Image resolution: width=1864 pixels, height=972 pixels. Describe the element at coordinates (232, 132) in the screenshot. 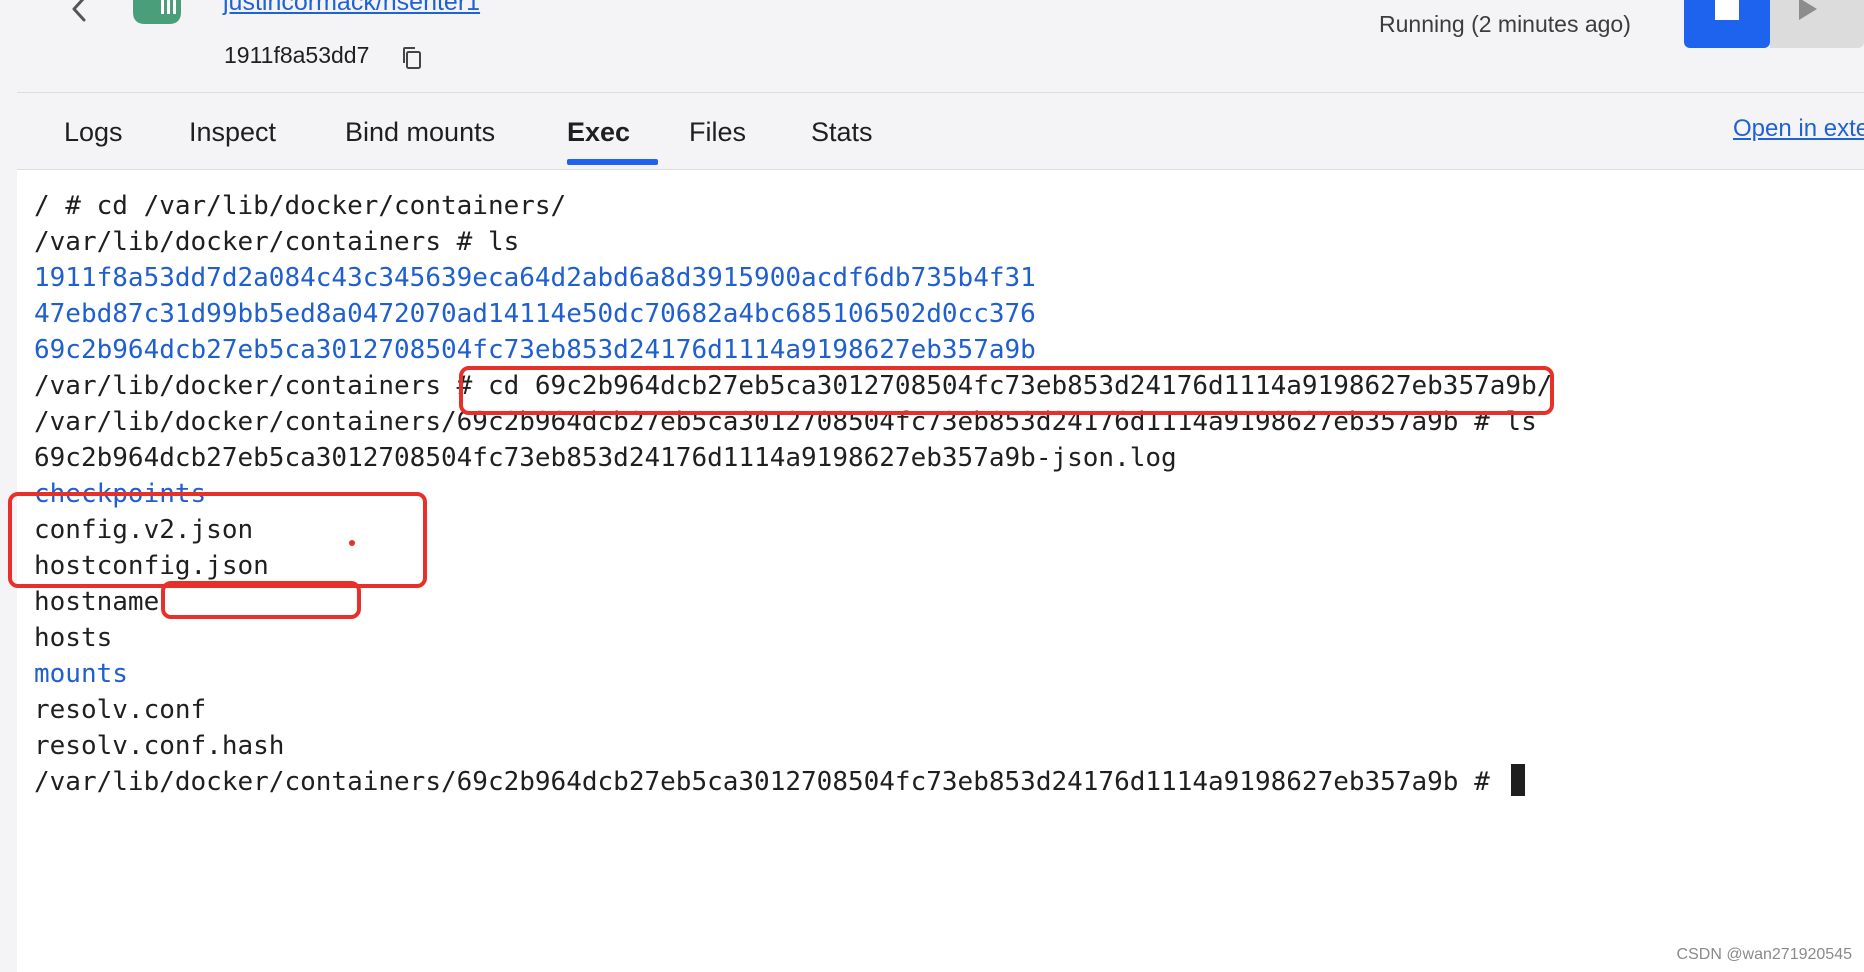

I see `tab-inspect: Inspect` at that location.